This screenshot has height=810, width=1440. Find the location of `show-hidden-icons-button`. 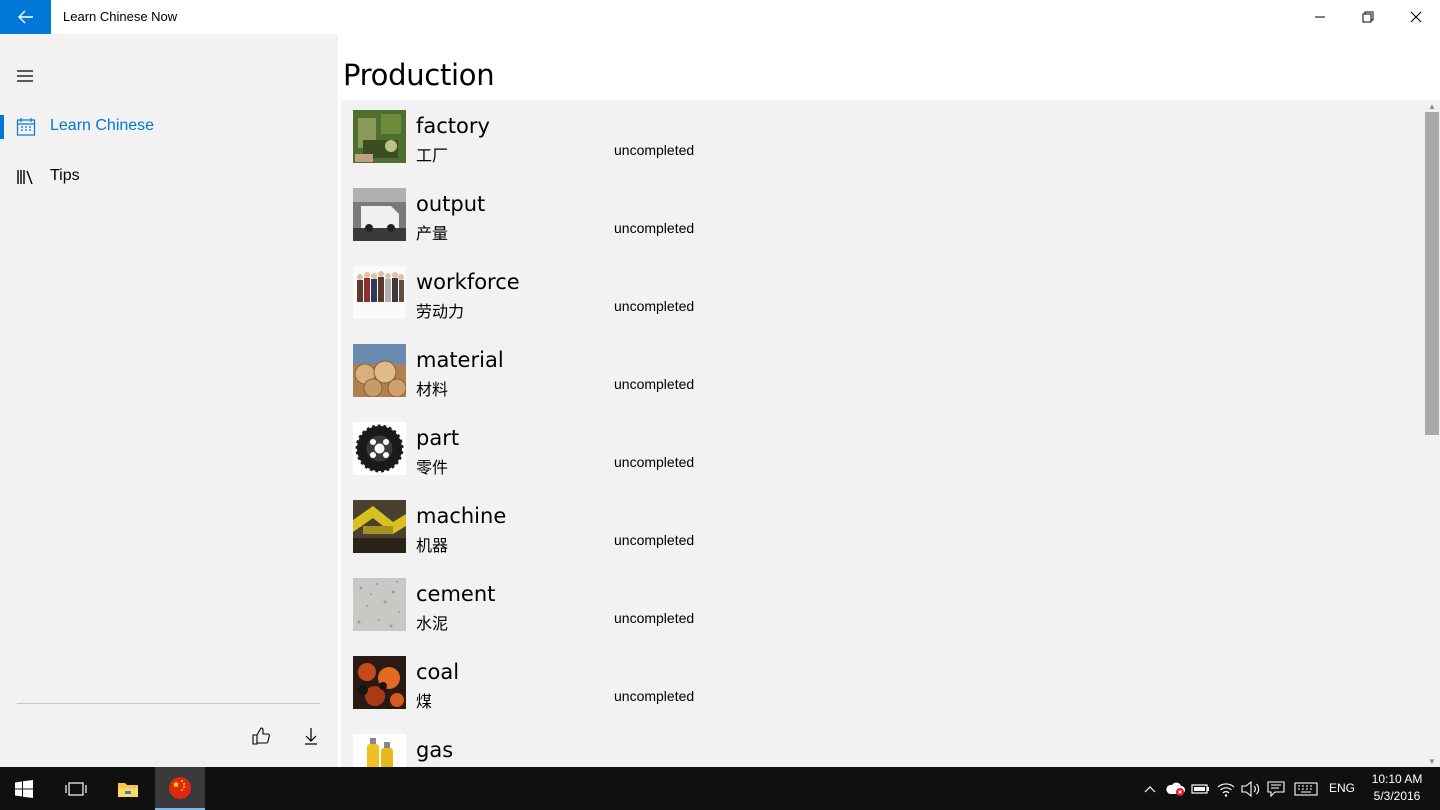

show-hidden-icons-button is located at coordinates (1150, 789).